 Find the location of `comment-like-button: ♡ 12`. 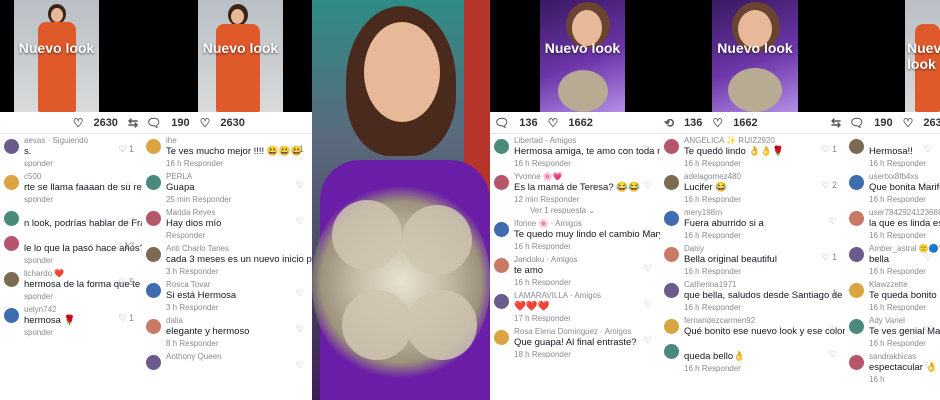

comment-like-button: ♡ 12 is located at coordinates (123, 246).